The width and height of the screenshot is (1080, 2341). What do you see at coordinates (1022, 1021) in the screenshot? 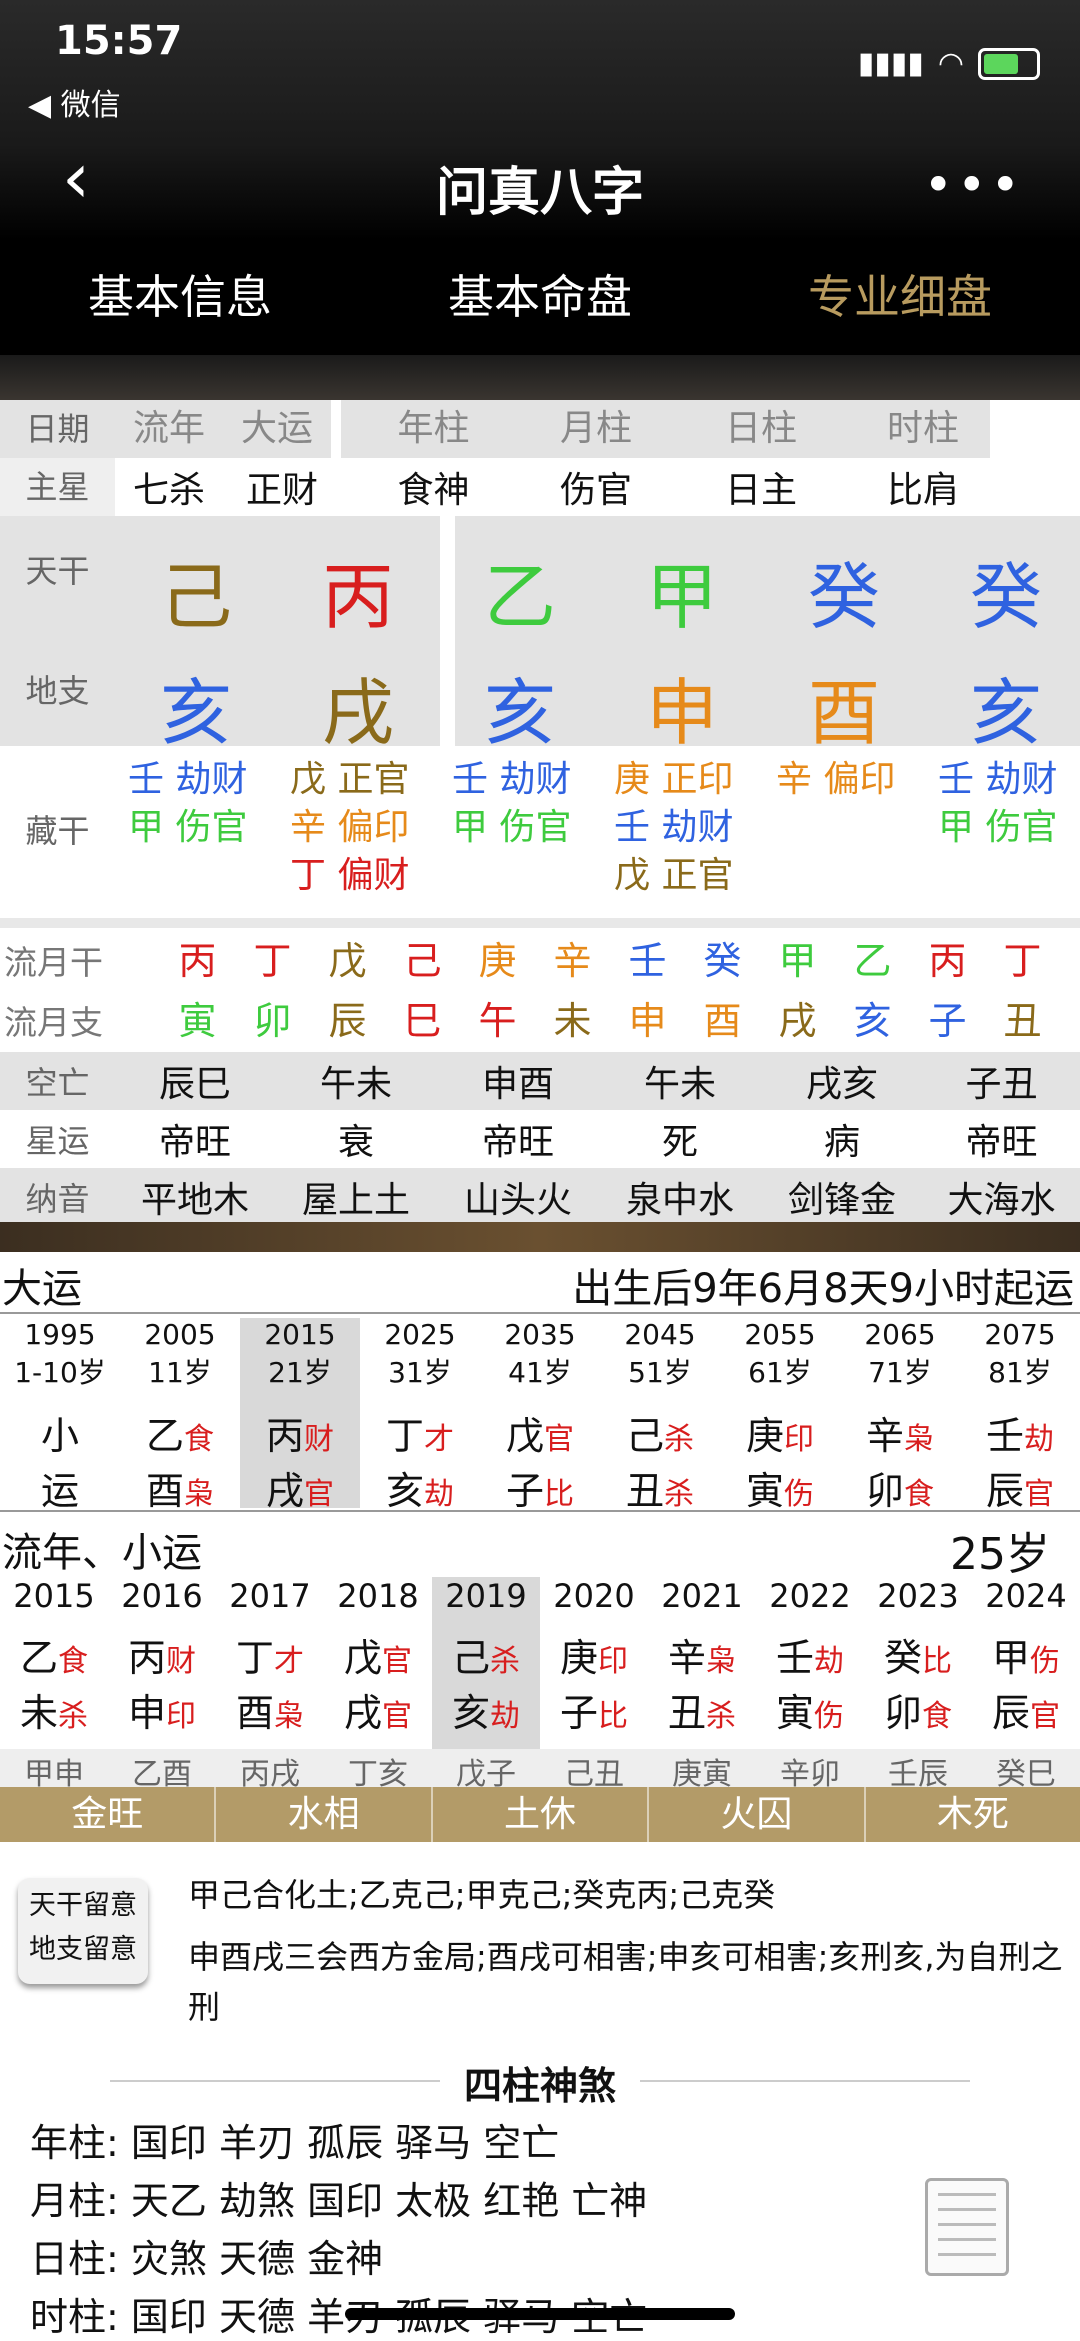
I see `liuyuezhi-item: 丑` at bounding box center [1022, 1021].